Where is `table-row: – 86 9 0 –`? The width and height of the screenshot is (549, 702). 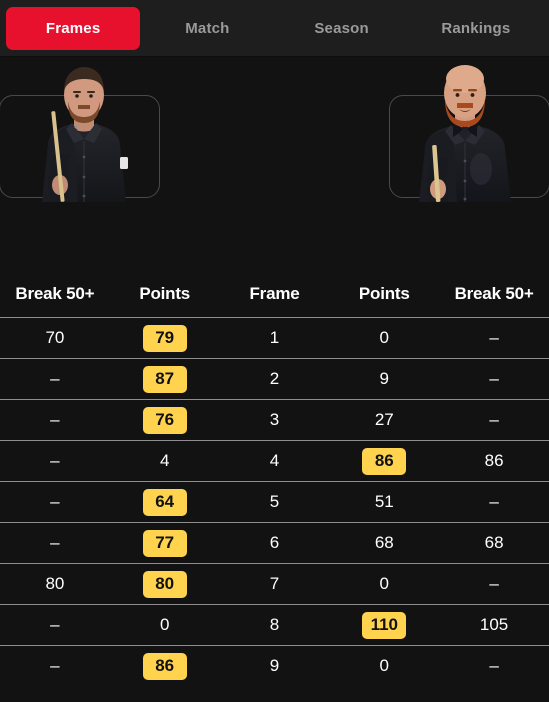 table-row: – 86 9 0 – is located at coordinates (274, 665).